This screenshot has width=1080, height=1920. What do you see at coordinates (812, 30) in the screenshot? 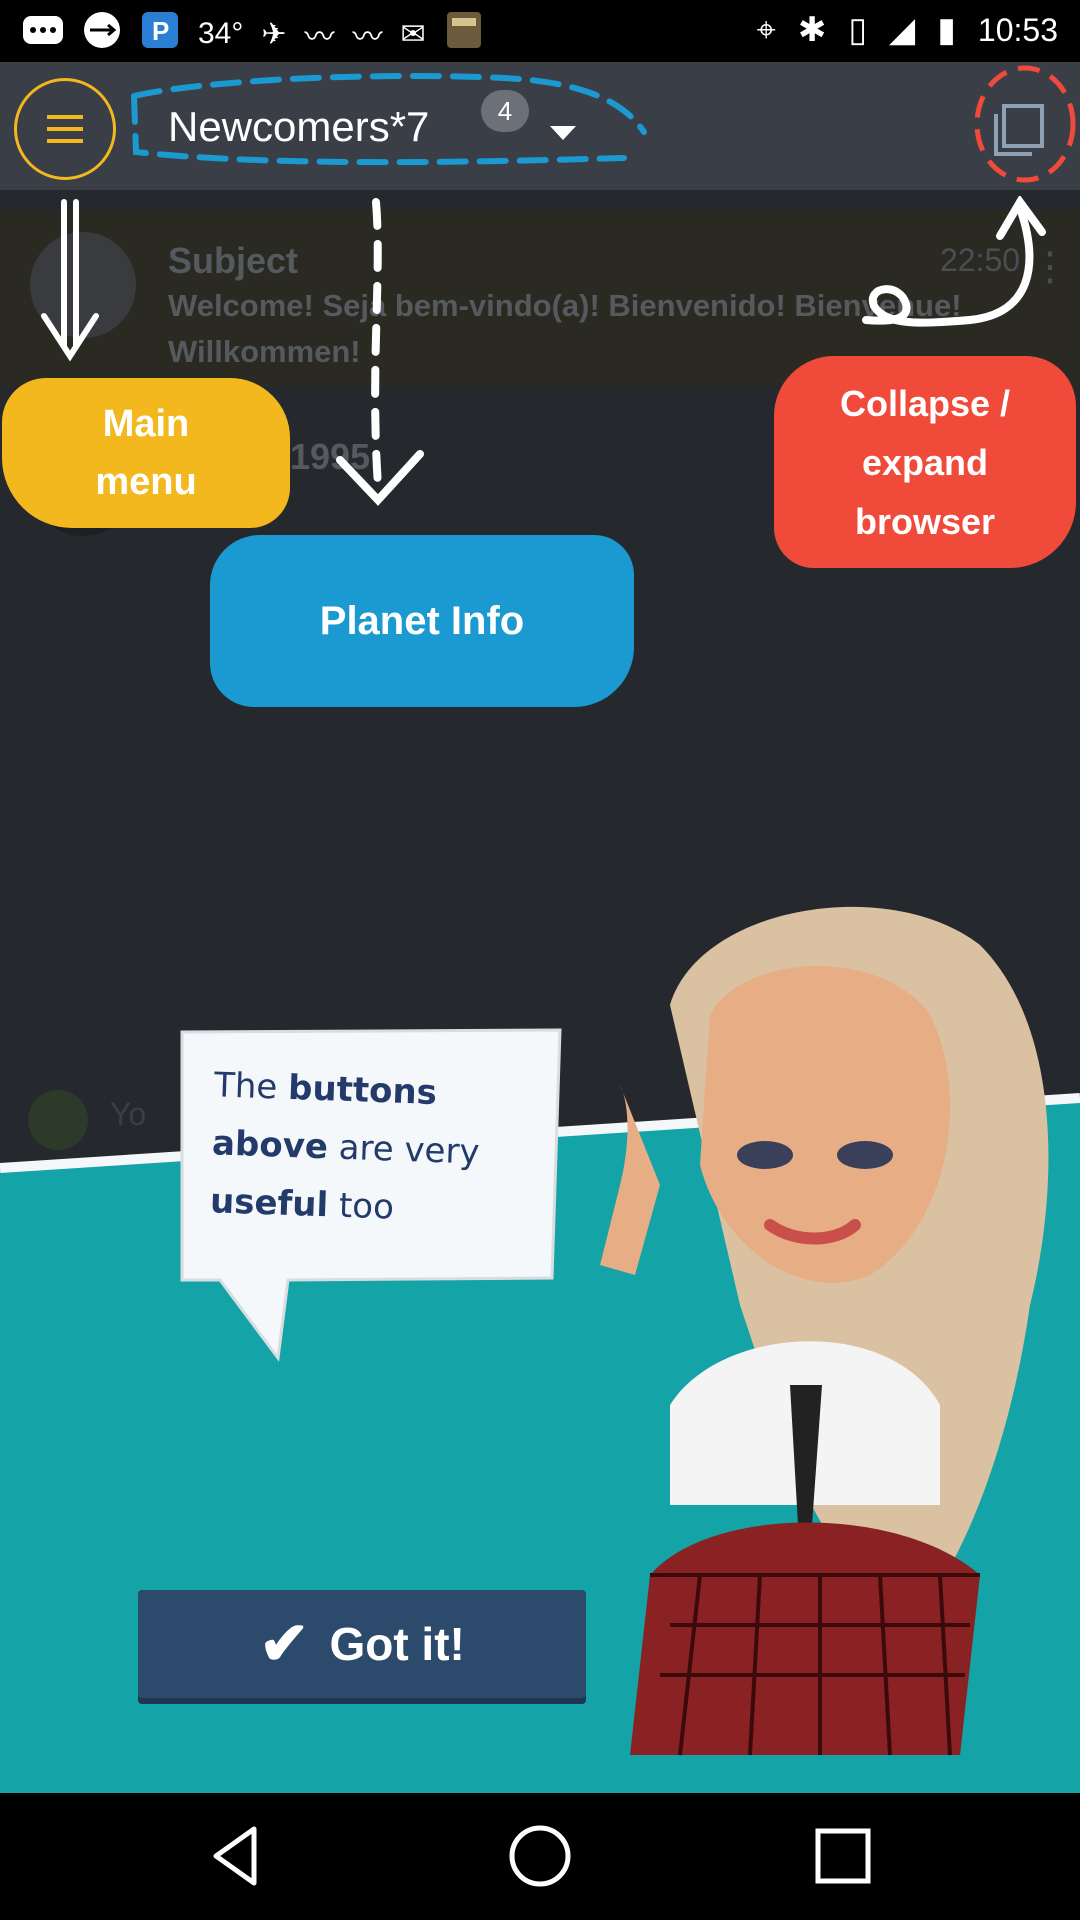
I see `bluetooth-icon: ✱` at bounding box center [812, 30].